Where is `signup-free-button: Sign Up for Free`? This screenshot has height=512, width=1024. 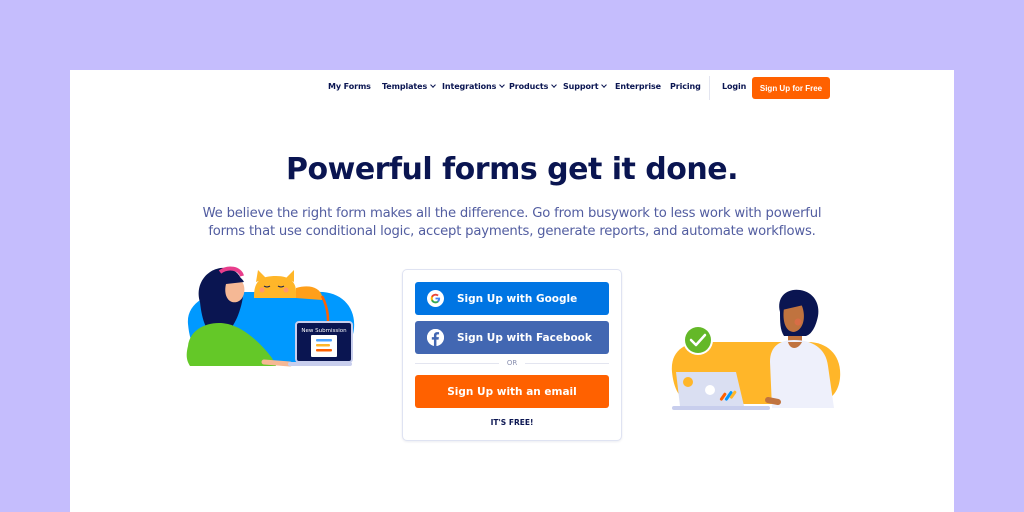 signup-free-button: Sign Up for Free is located at coordinates (791, 88).